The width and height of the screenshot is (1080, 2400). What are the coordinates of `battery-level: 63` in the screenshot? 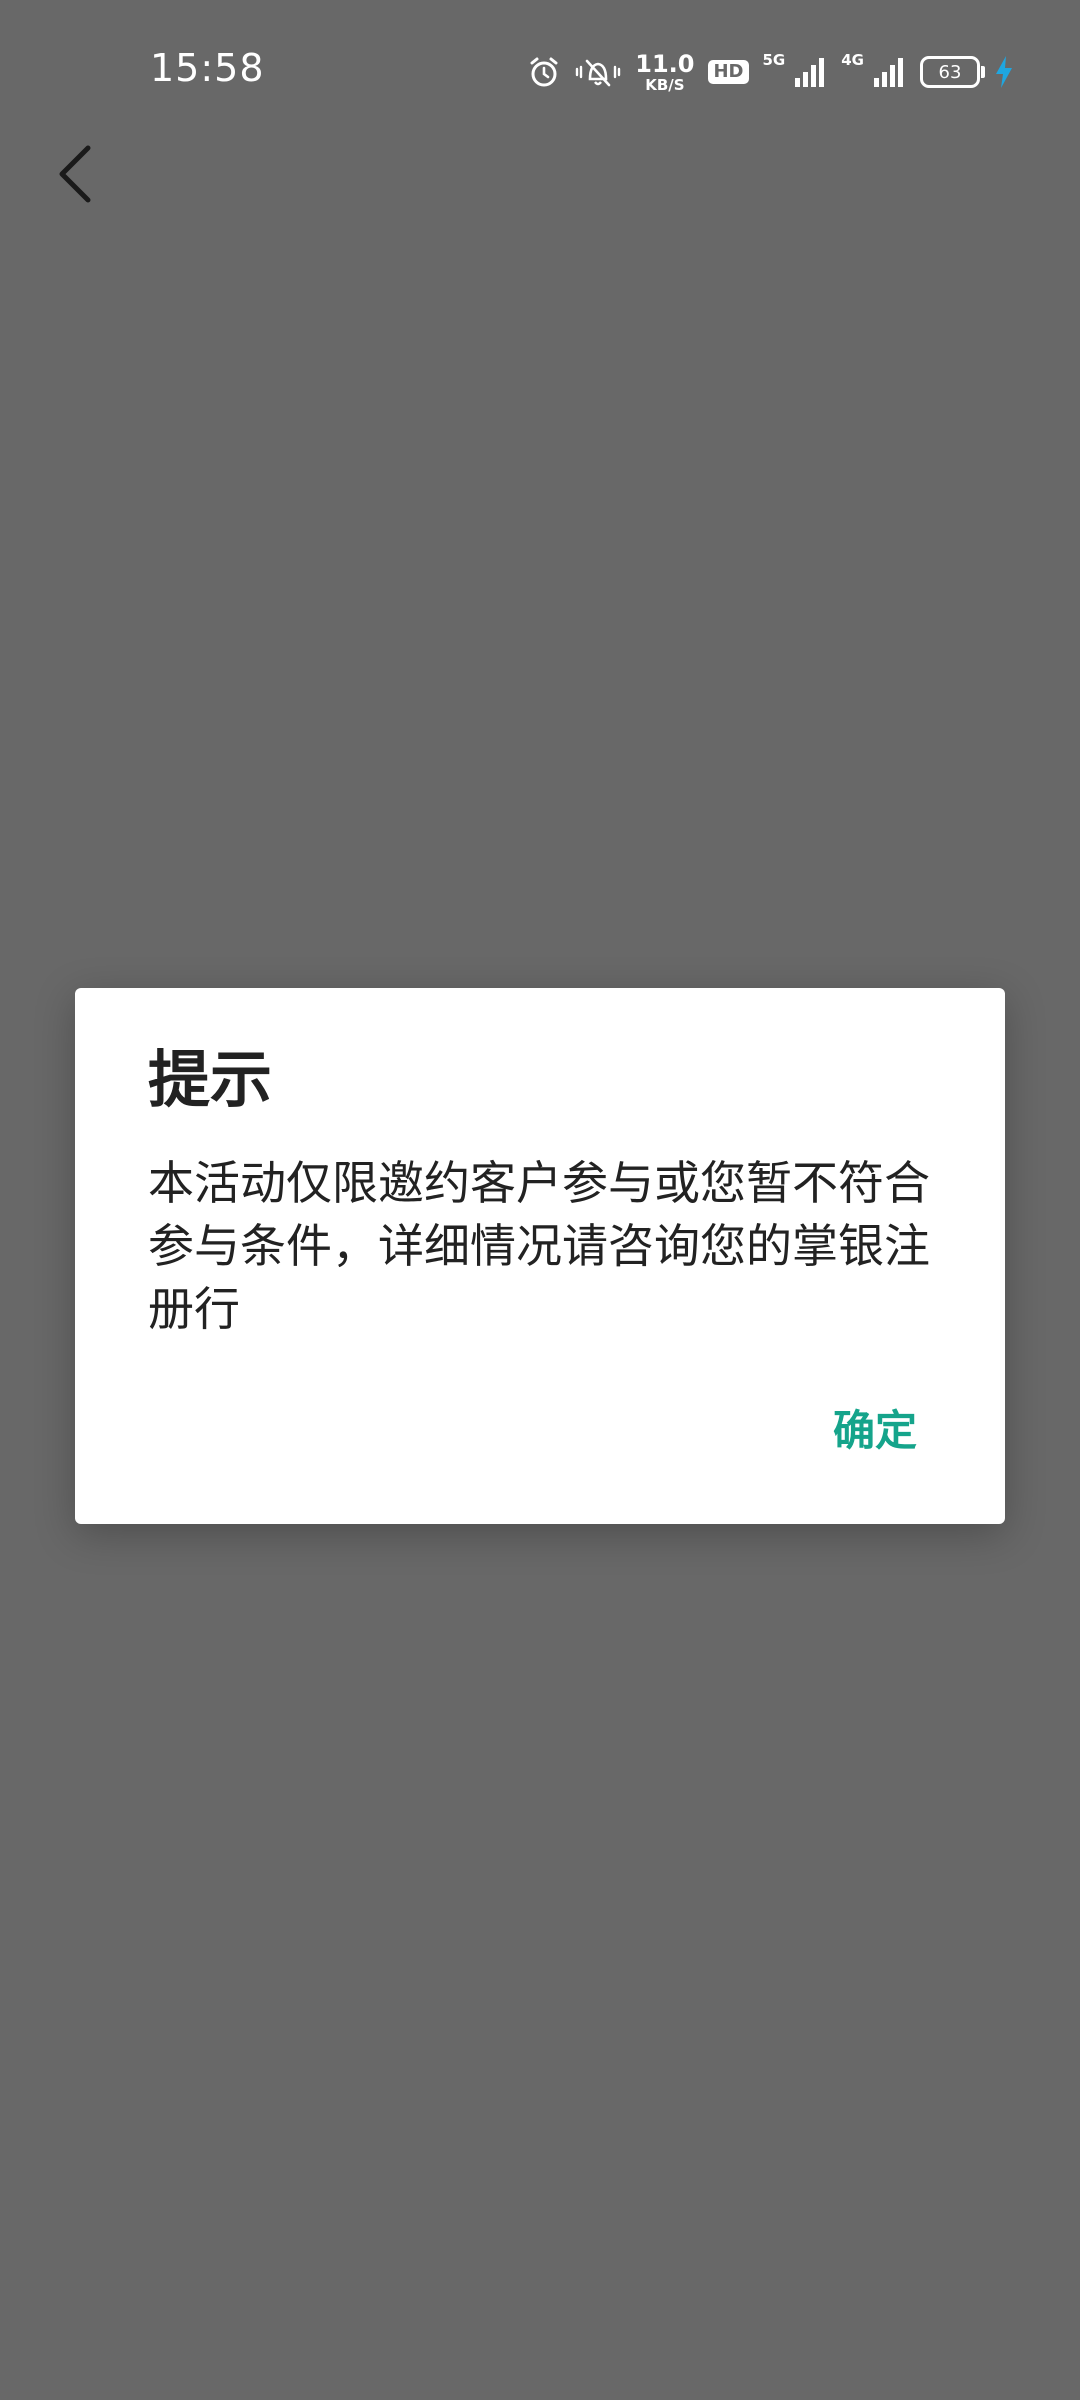 It's located at (950, 72).